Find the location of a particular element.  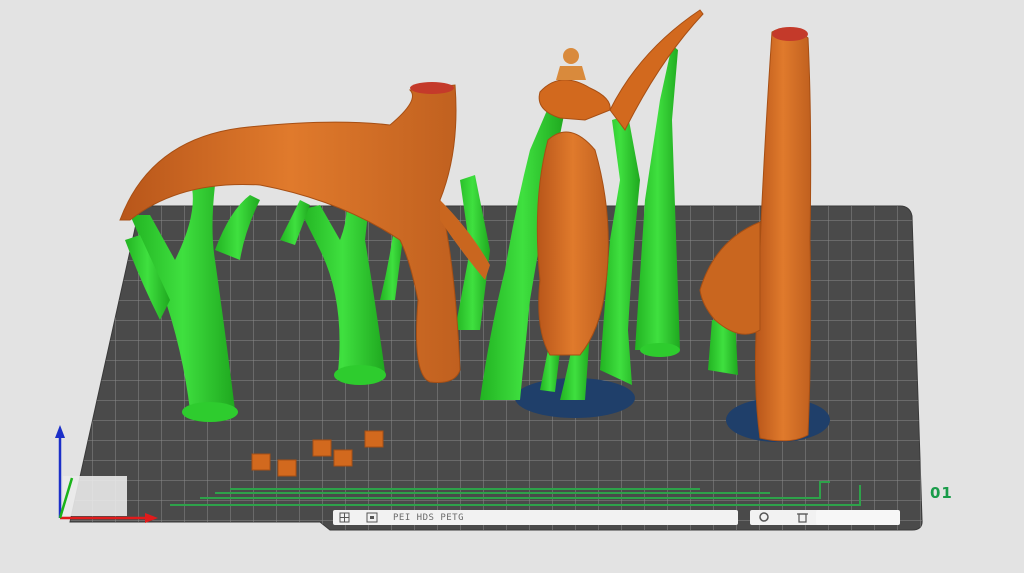

plate-right-strip is located at coordinates (858, 517).